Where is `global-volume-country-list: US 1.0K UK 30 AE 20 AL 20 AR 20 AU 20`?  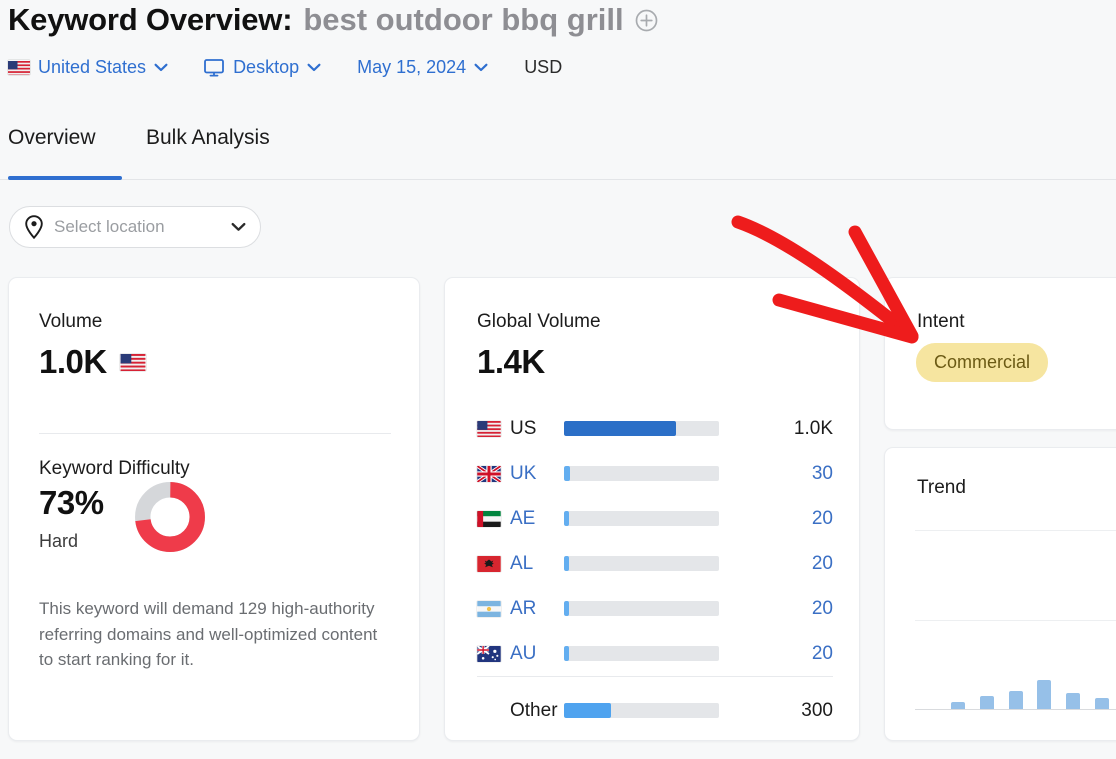
global-volume-country-list: US 1.0K UK 30 AE 20 AL 20 AR 20 AU 20 is located at coordinates (655, 541).